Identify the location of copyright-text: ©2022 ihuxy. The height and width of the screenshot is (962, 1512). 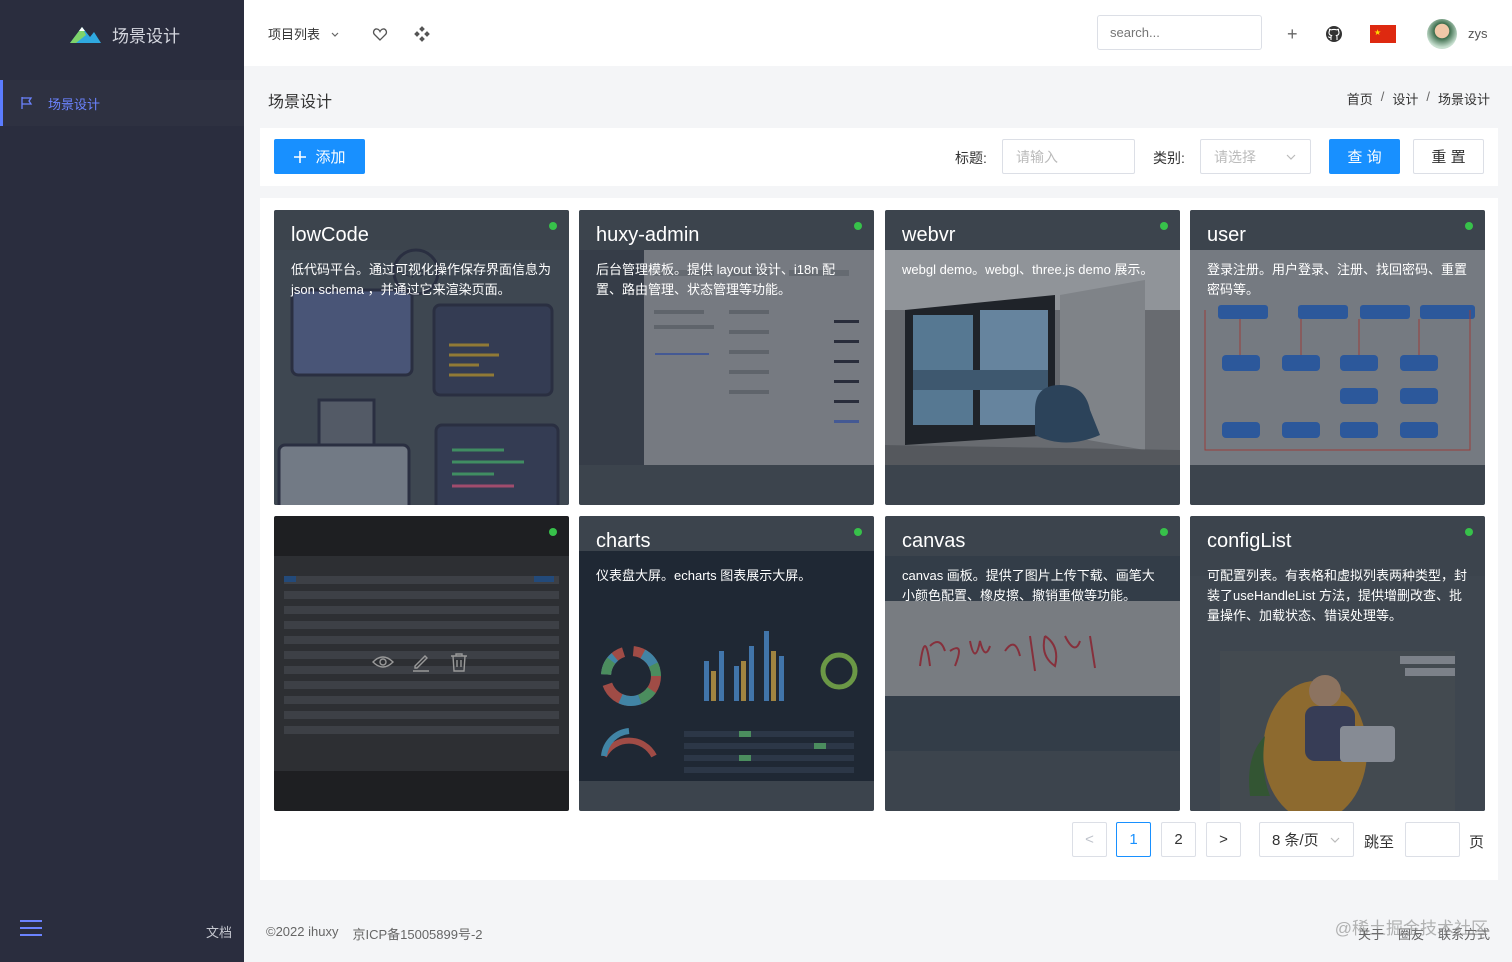
(302, 931).